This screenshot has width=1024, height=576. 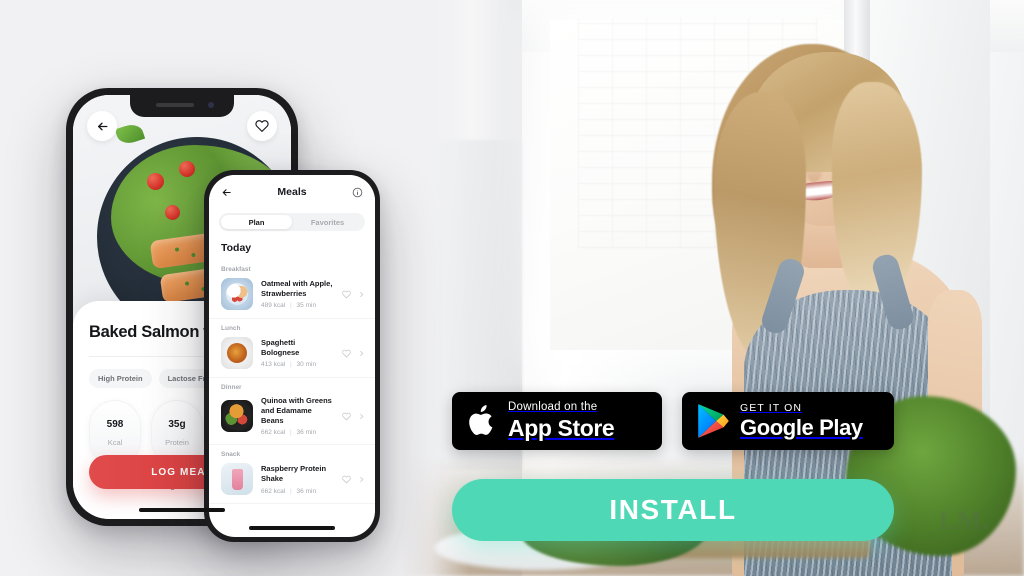 What do you see at coordinates (481, 420) in the screenshot?
I see `apple-logo-icon` at bounding box center [481, 420].